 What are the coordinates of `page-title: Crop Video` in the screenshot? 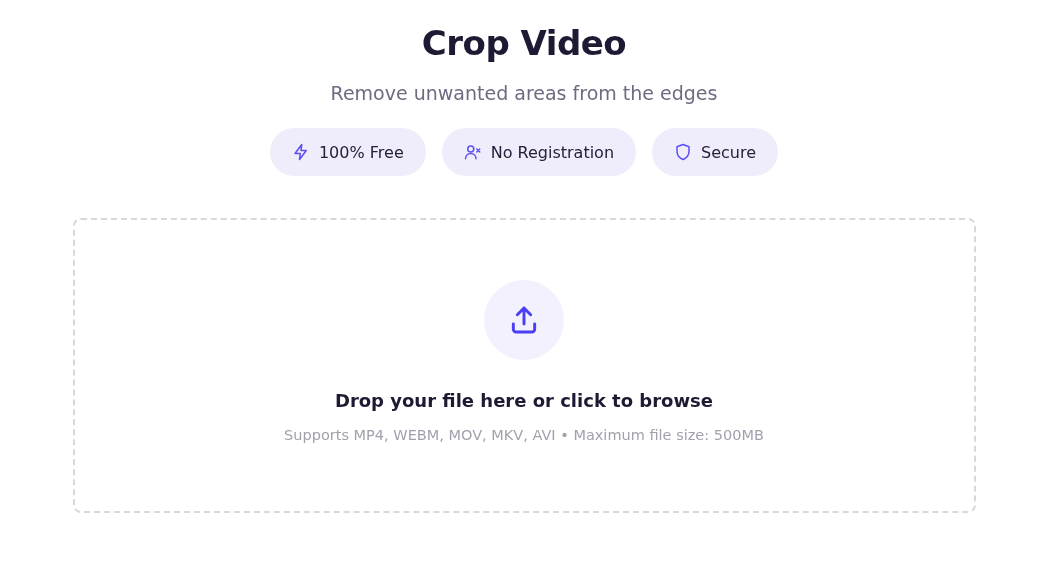 It's located at (524, 43).